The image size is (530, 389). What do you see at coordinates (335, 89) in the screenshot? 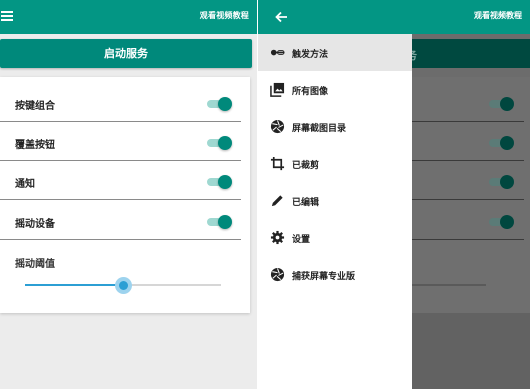
I see `drawer-item-all-images: 所有图像` at bounding box center [335, 89].